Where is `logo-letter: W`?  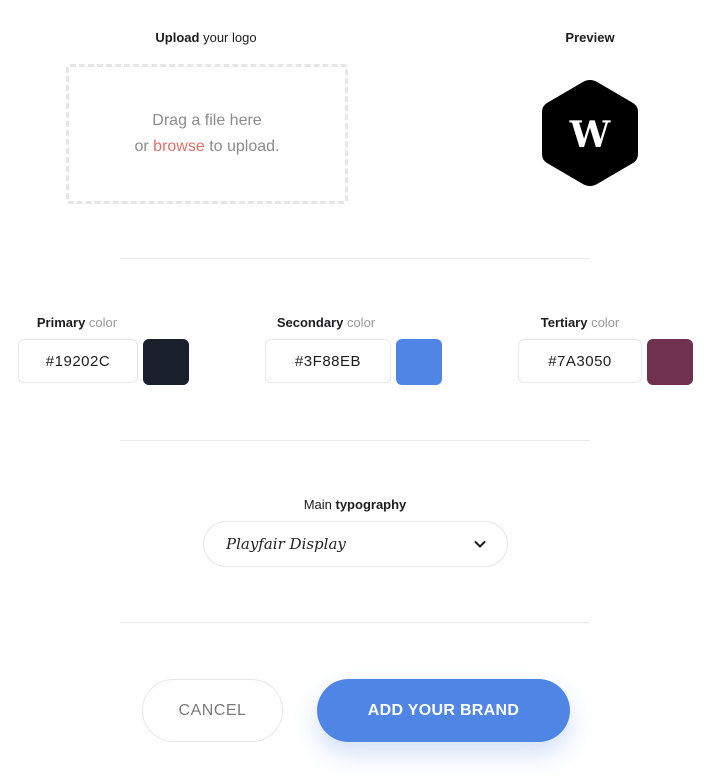 logo-letter: W is located at coordinates (590, 135).